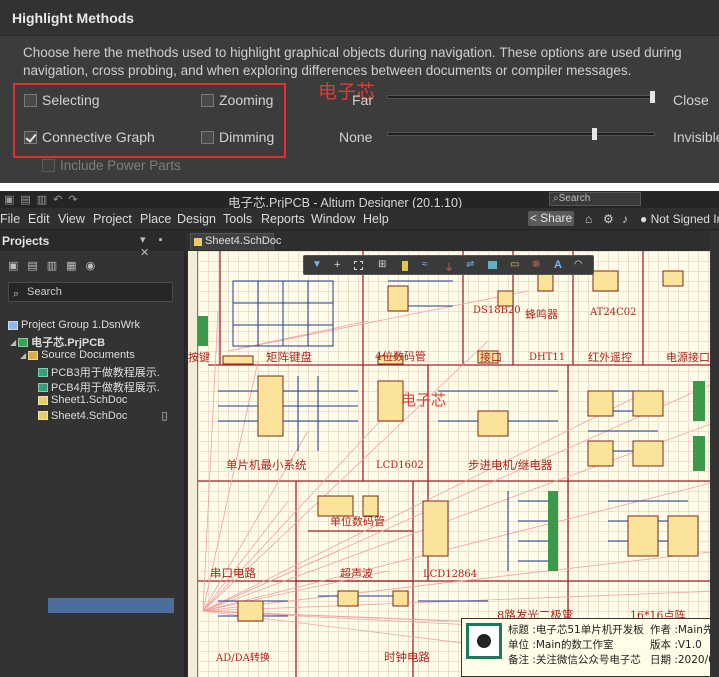  I want to click on menu-reports: Reports, so click(283, 219).